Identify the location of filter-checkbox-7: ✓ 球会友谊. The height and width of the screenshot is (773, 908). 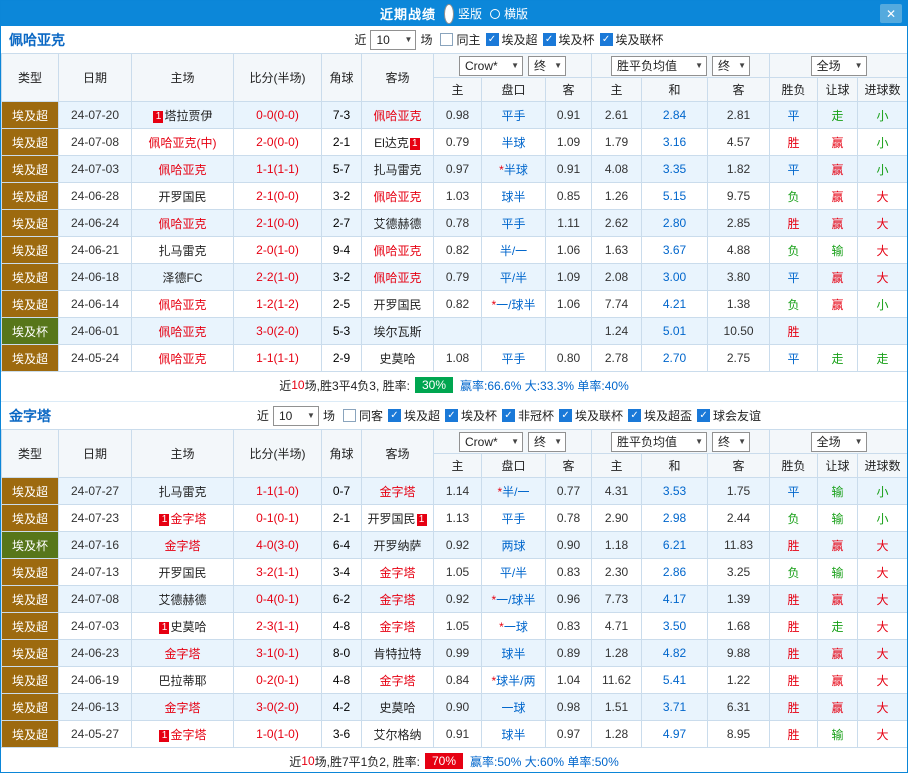
(729, 415).